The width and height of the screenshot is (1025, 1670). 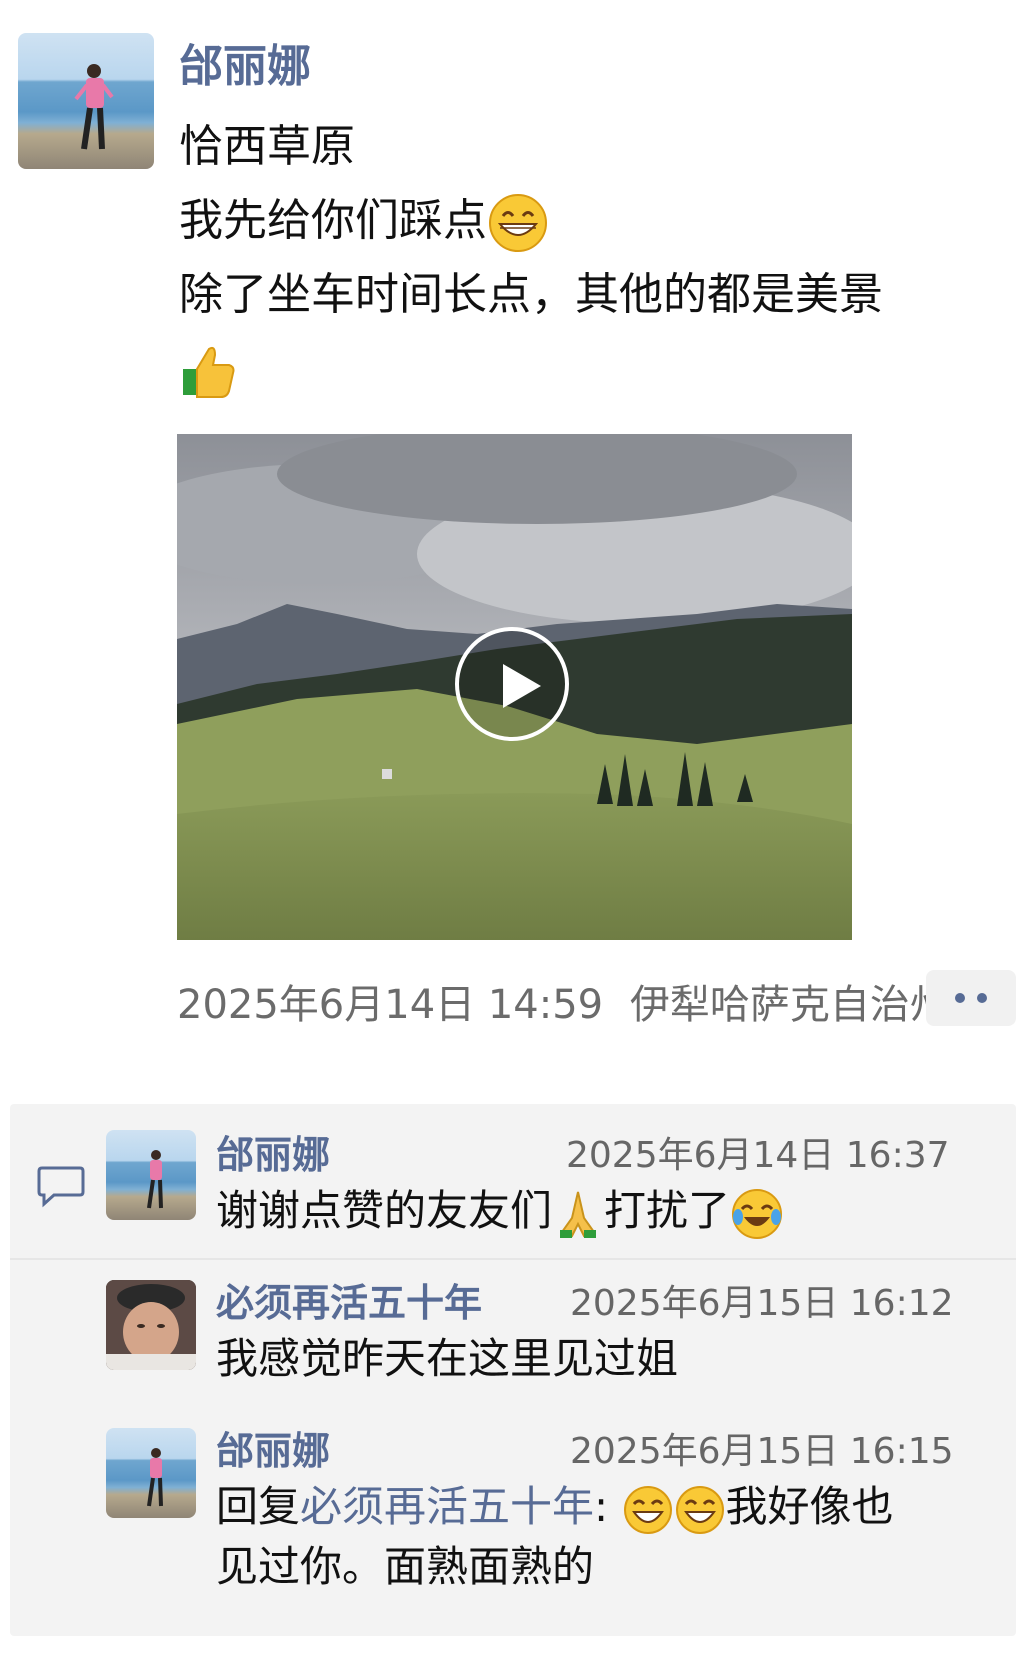 What do you see at coordinates (267, 146) in the screenshot?
I see `post-line-1: 恰西草原` at bounding box center [267, 146].